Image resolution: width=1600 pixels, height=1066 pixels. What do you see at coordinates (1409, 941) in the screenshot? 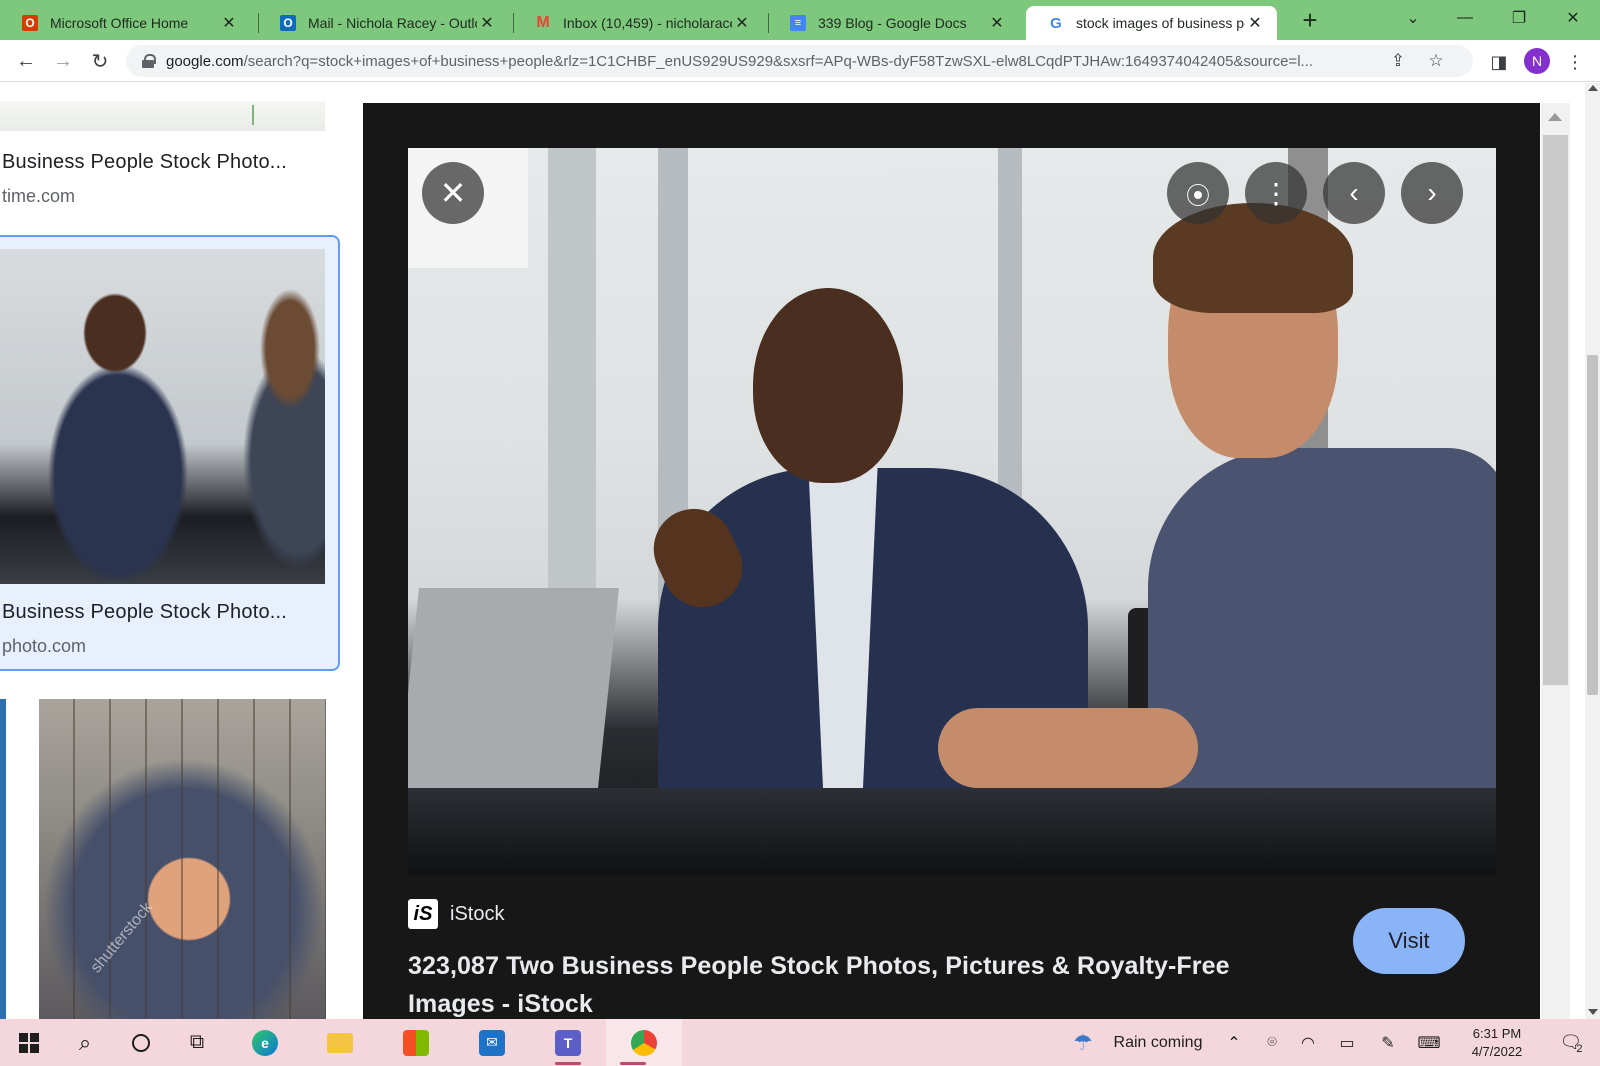
I see `visit-button: Visit` at bounding box center [1409, 941].